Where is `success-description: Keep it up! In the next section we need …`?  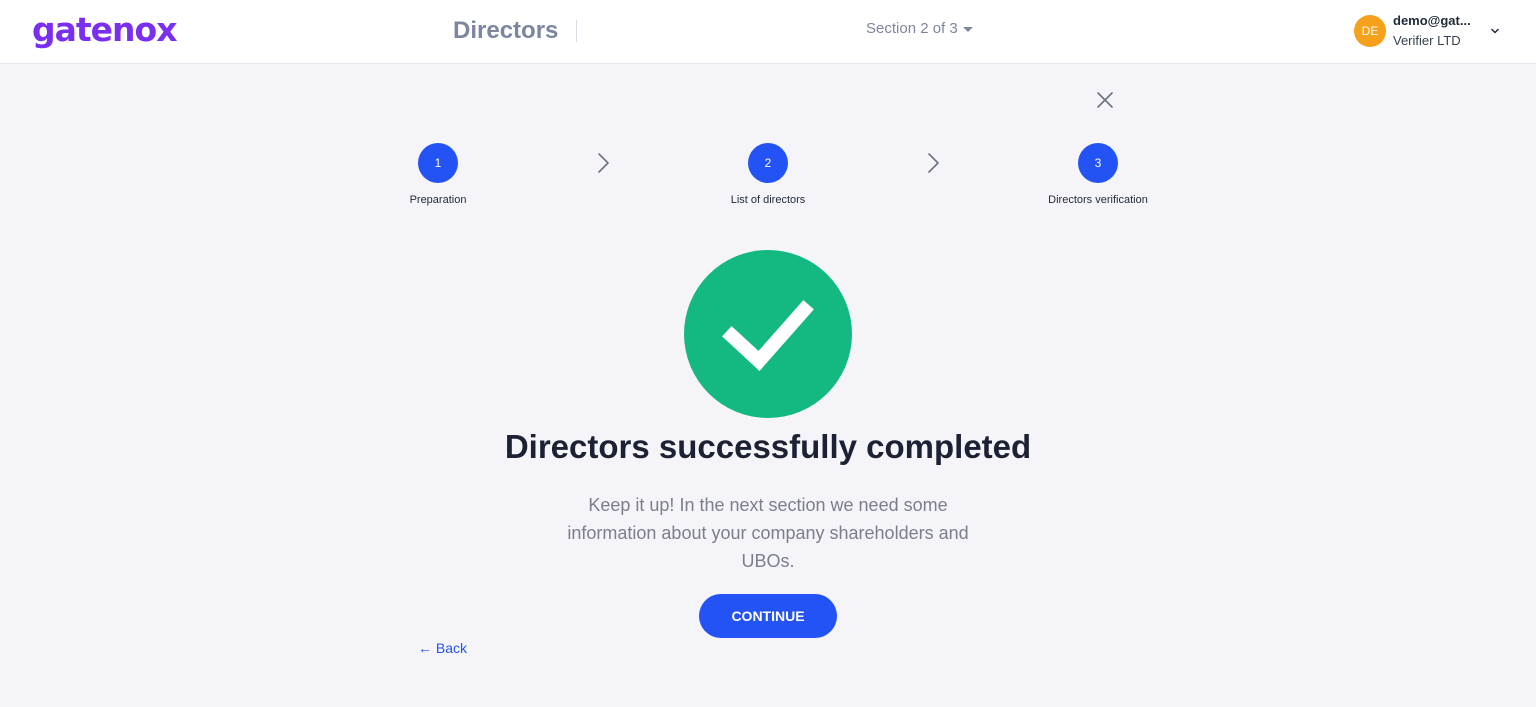
success-description: Keep it up! In the next section we need … is located at coordinates (768, 533).